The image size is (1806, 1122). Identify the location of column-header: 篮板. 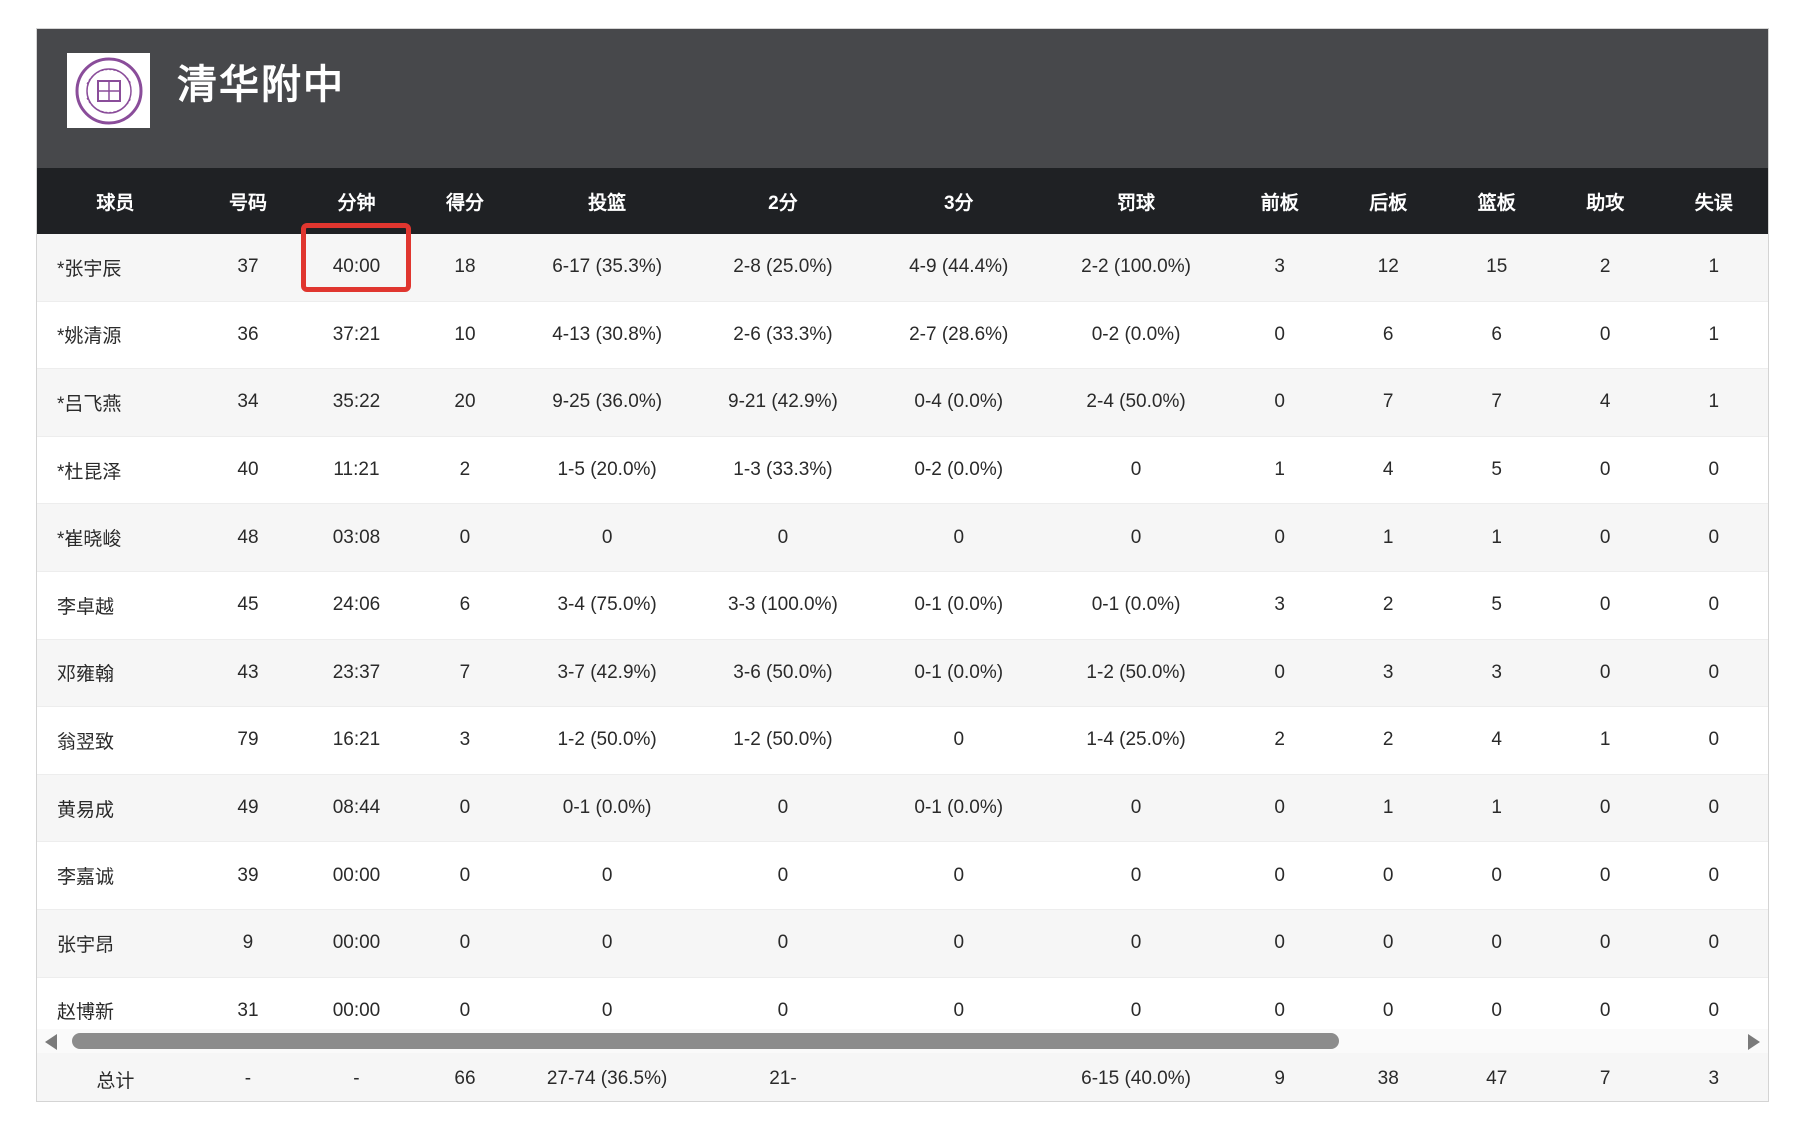
(1496, 201).